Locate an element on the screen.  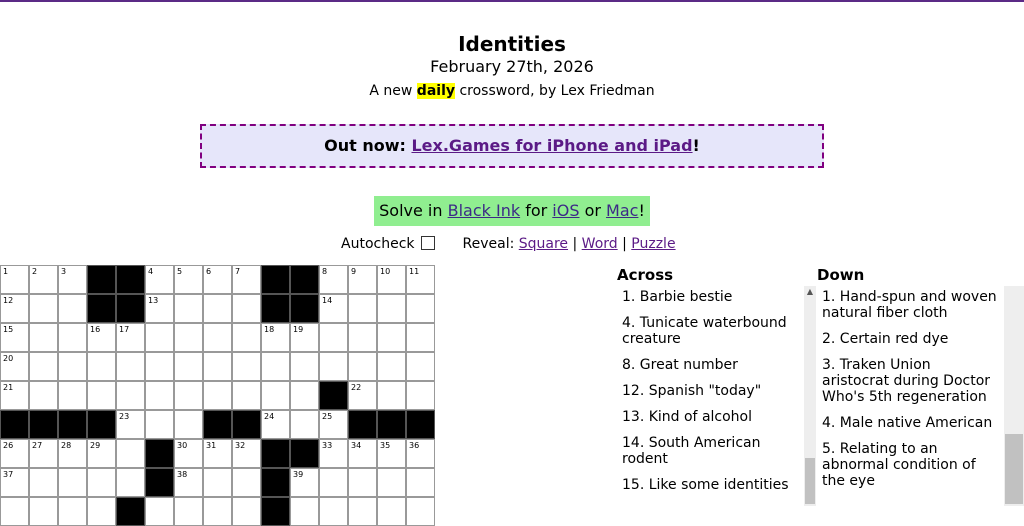
grid-cell: 26 is located at coordinates (14, 453).